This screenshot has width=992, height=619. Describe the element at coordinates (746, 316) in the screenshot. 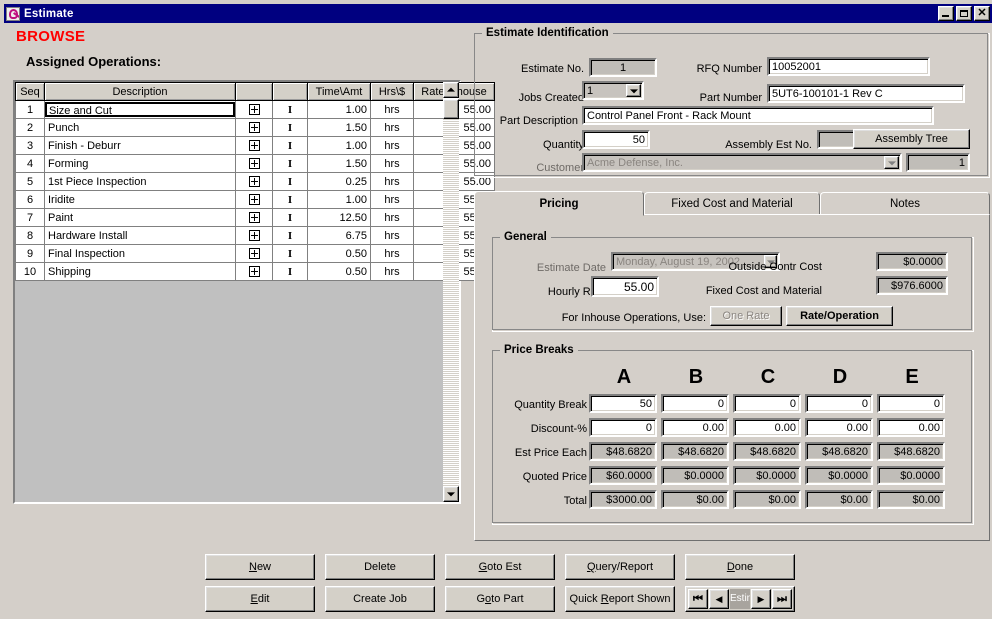

I see `one-rate-button: One Rate` at that location.